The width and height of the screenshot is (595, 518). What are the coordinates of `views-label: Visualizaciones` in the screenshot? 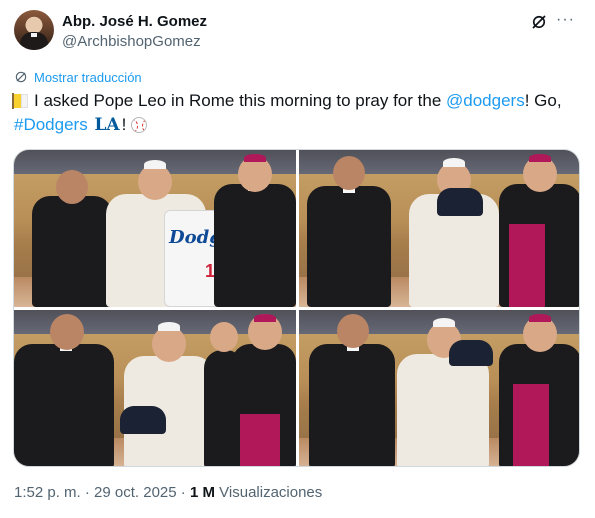 It's located at (271, 492).